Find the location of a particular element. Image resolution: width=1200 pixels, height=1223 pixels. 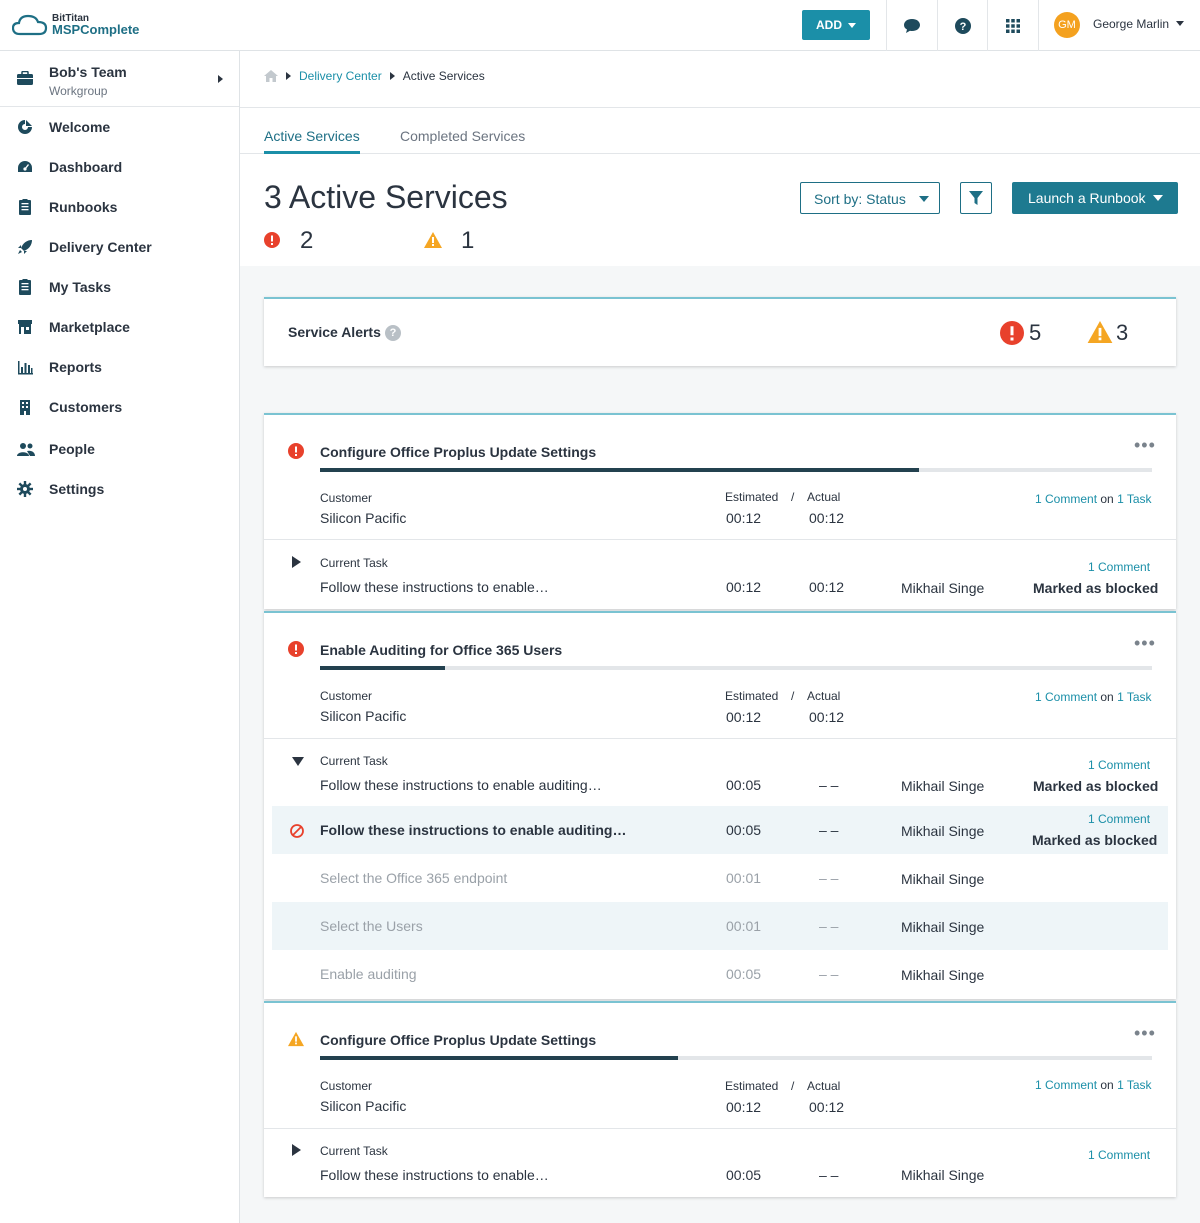

chat-button is located at coordinates (911, 25).